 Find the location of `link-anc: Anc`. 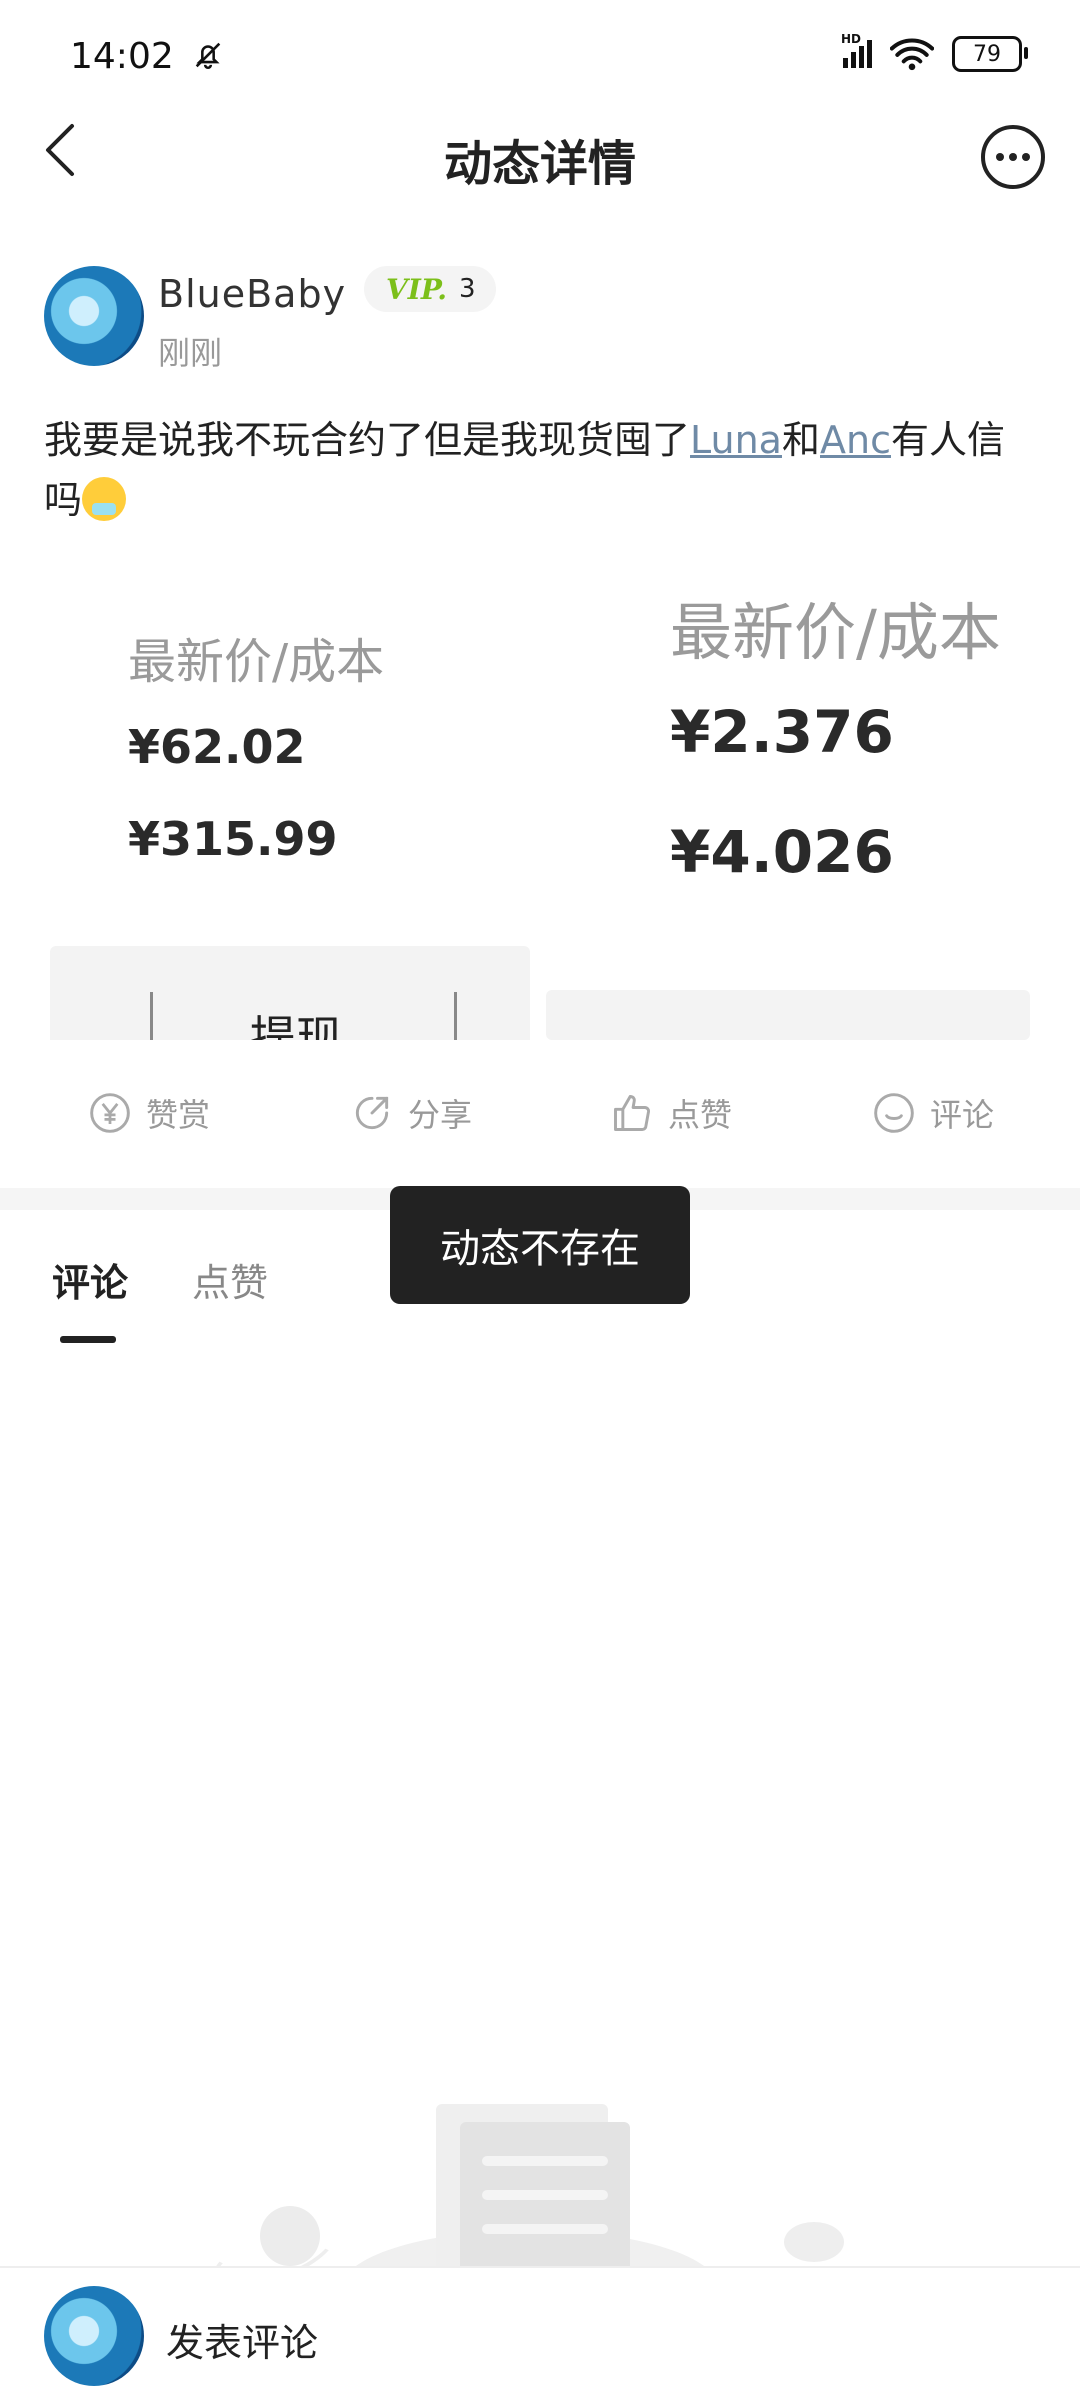

link-anc: Anc is located at coordinates (855, 440).